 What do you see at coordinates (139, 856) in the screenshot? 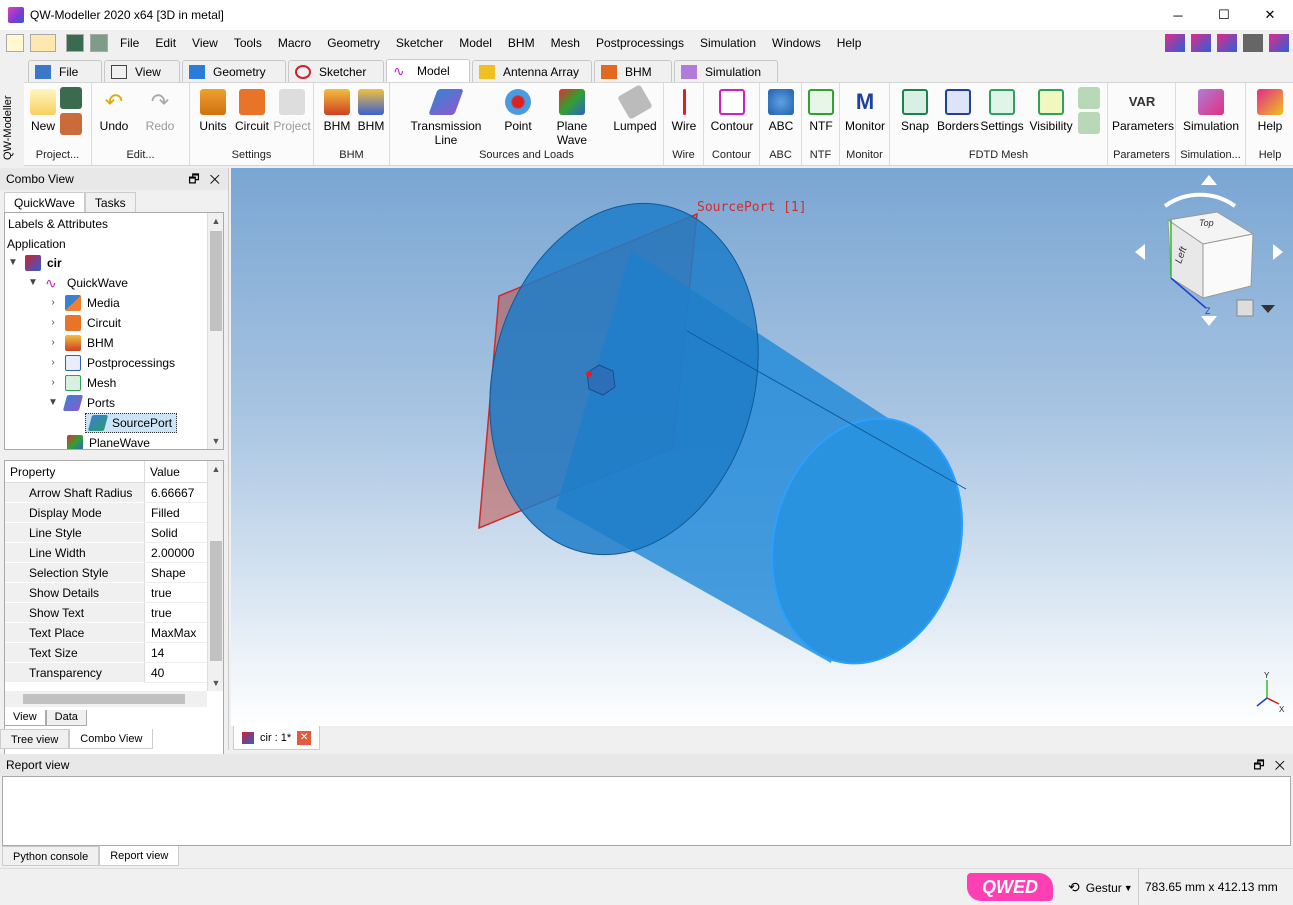
I see `tab-report-view: Report view` at bounding box center [139, 856].